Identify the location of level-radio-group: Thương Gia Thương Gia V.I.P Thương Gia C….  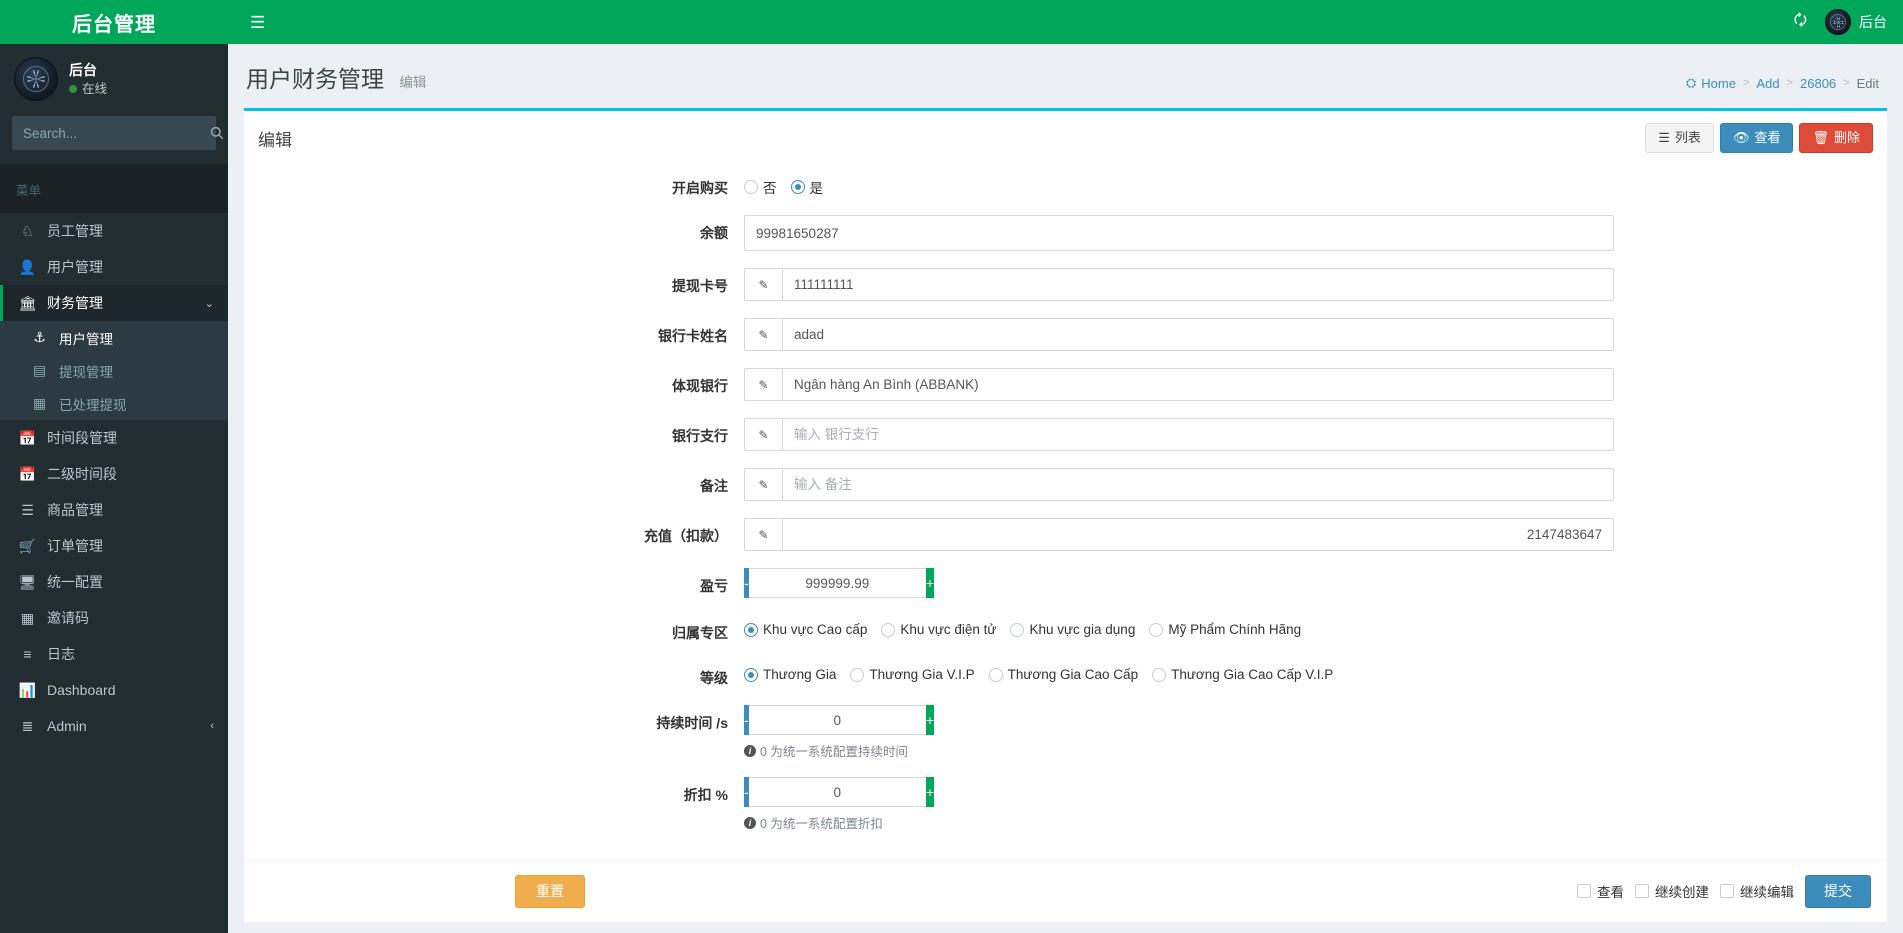
(1179, 671).